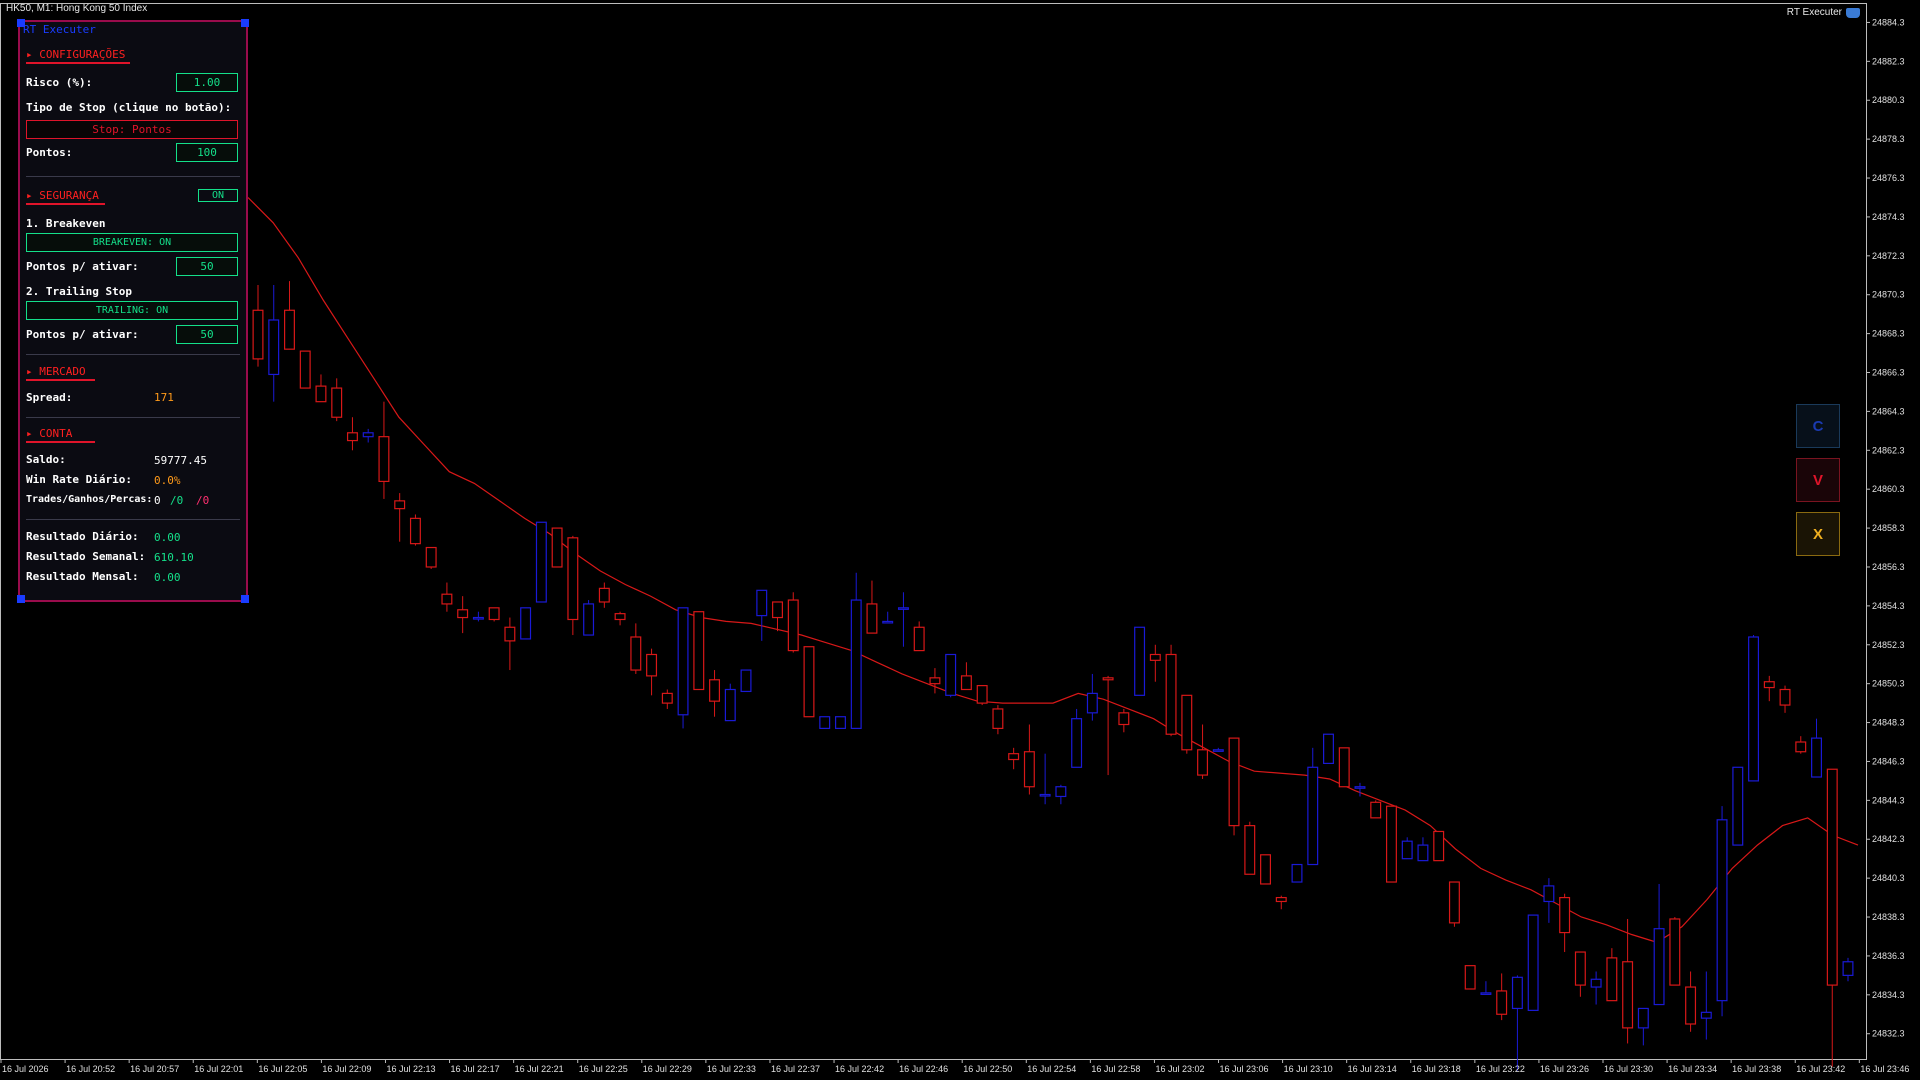 Image resolution: width=1920 pixels, height=1080 pixels. What do you see at coordinates (539, 1069) in the screenshot?
I see `x-tick-label: 16 Jul 22:21` at bounding box center [539, 1069].